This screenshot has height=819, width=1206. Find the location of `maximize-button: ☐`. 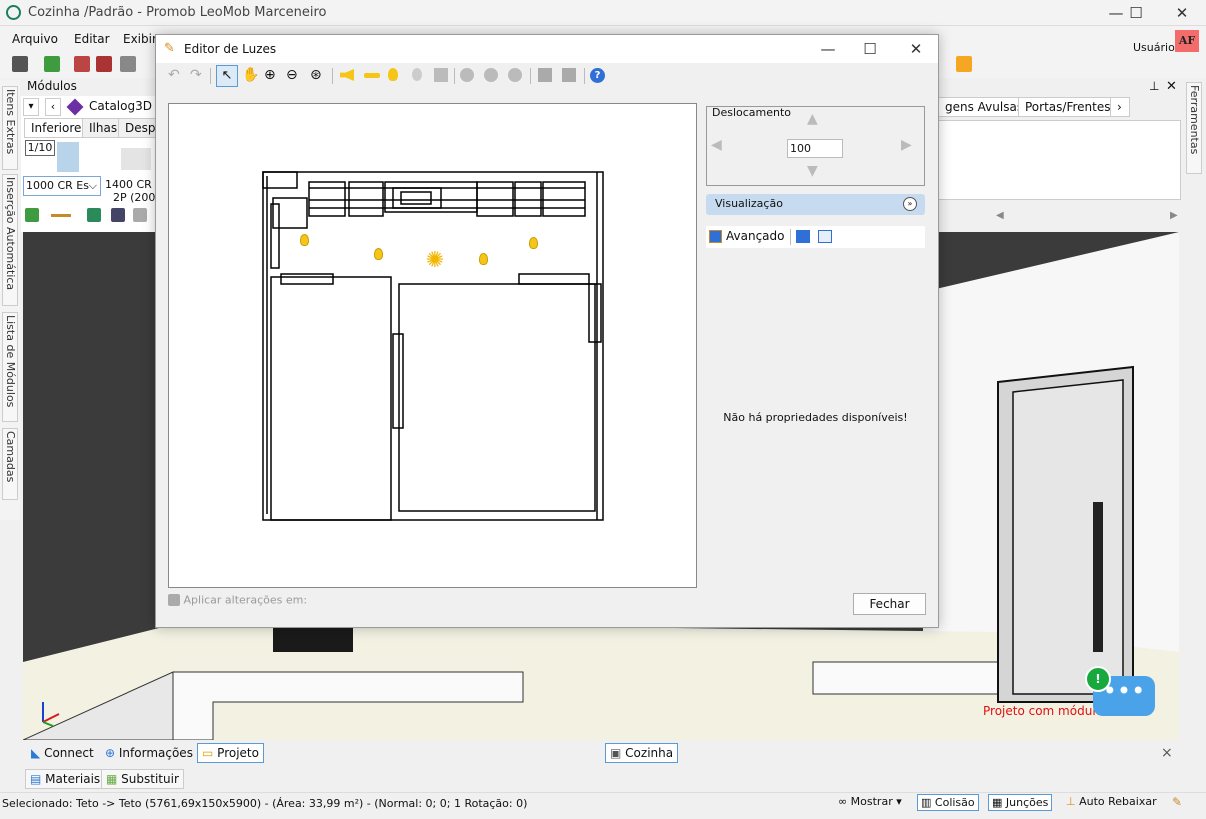

maximize-button: ☐ is located at coordinates (1136, 13).